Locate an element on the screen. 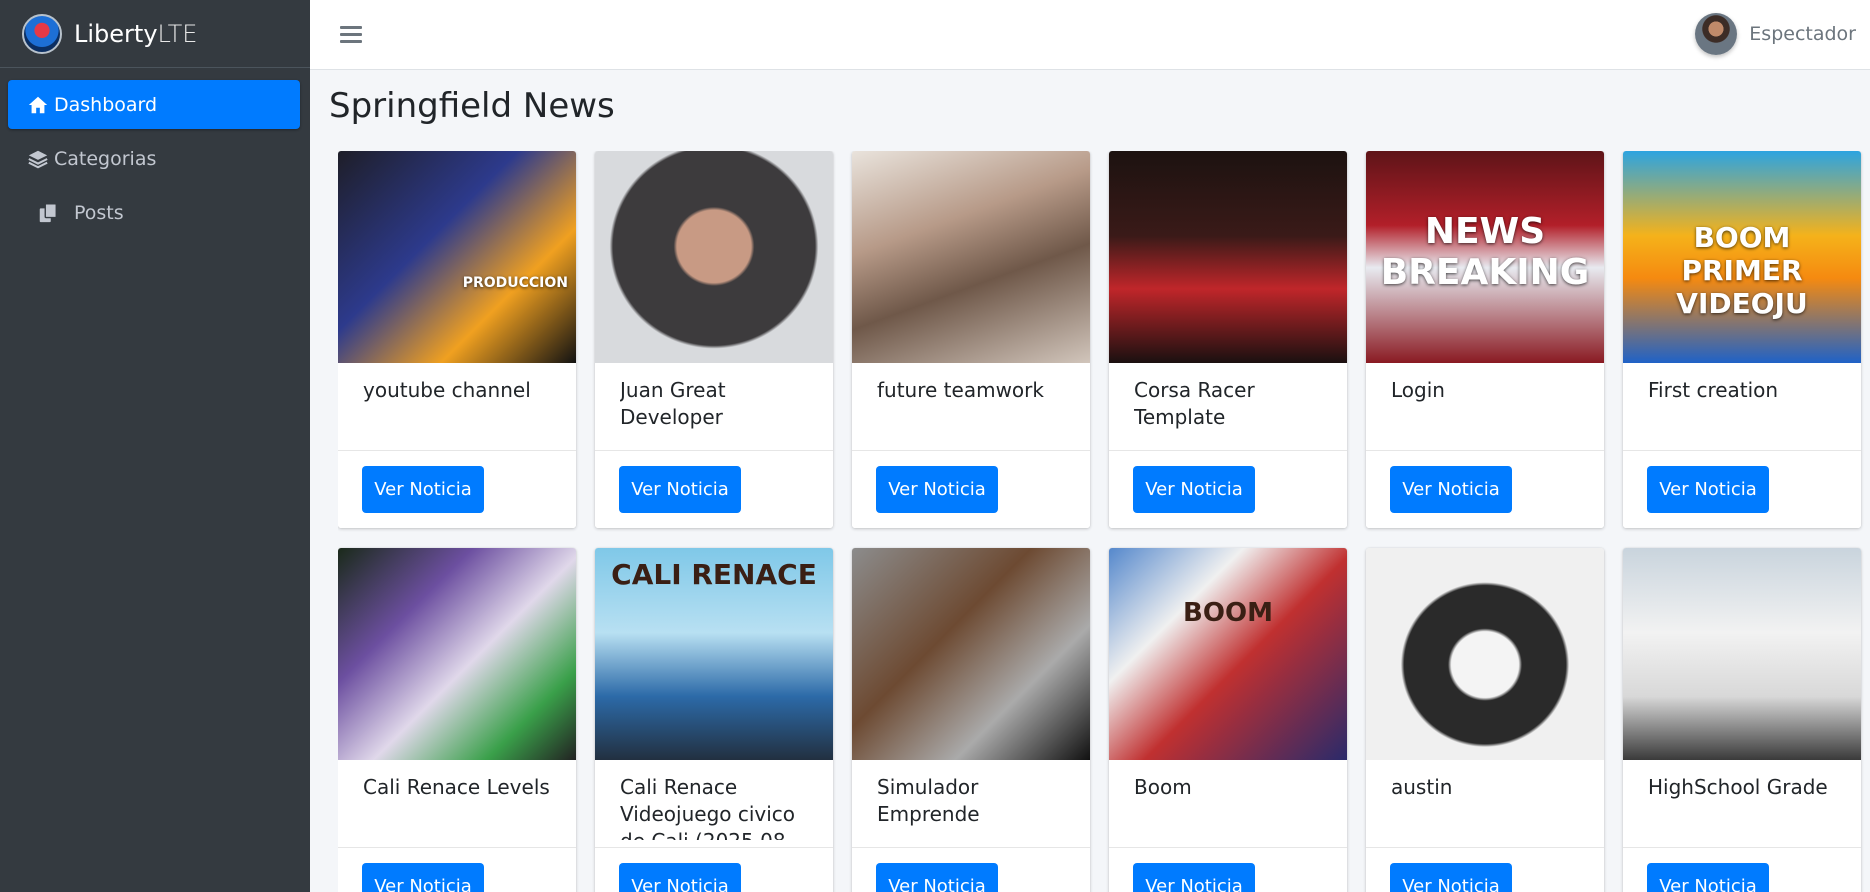 Image resolution: width=1870 pixels, height=892 pixels. post-title: Simulador Emprende is located at coordinates (928, 800).